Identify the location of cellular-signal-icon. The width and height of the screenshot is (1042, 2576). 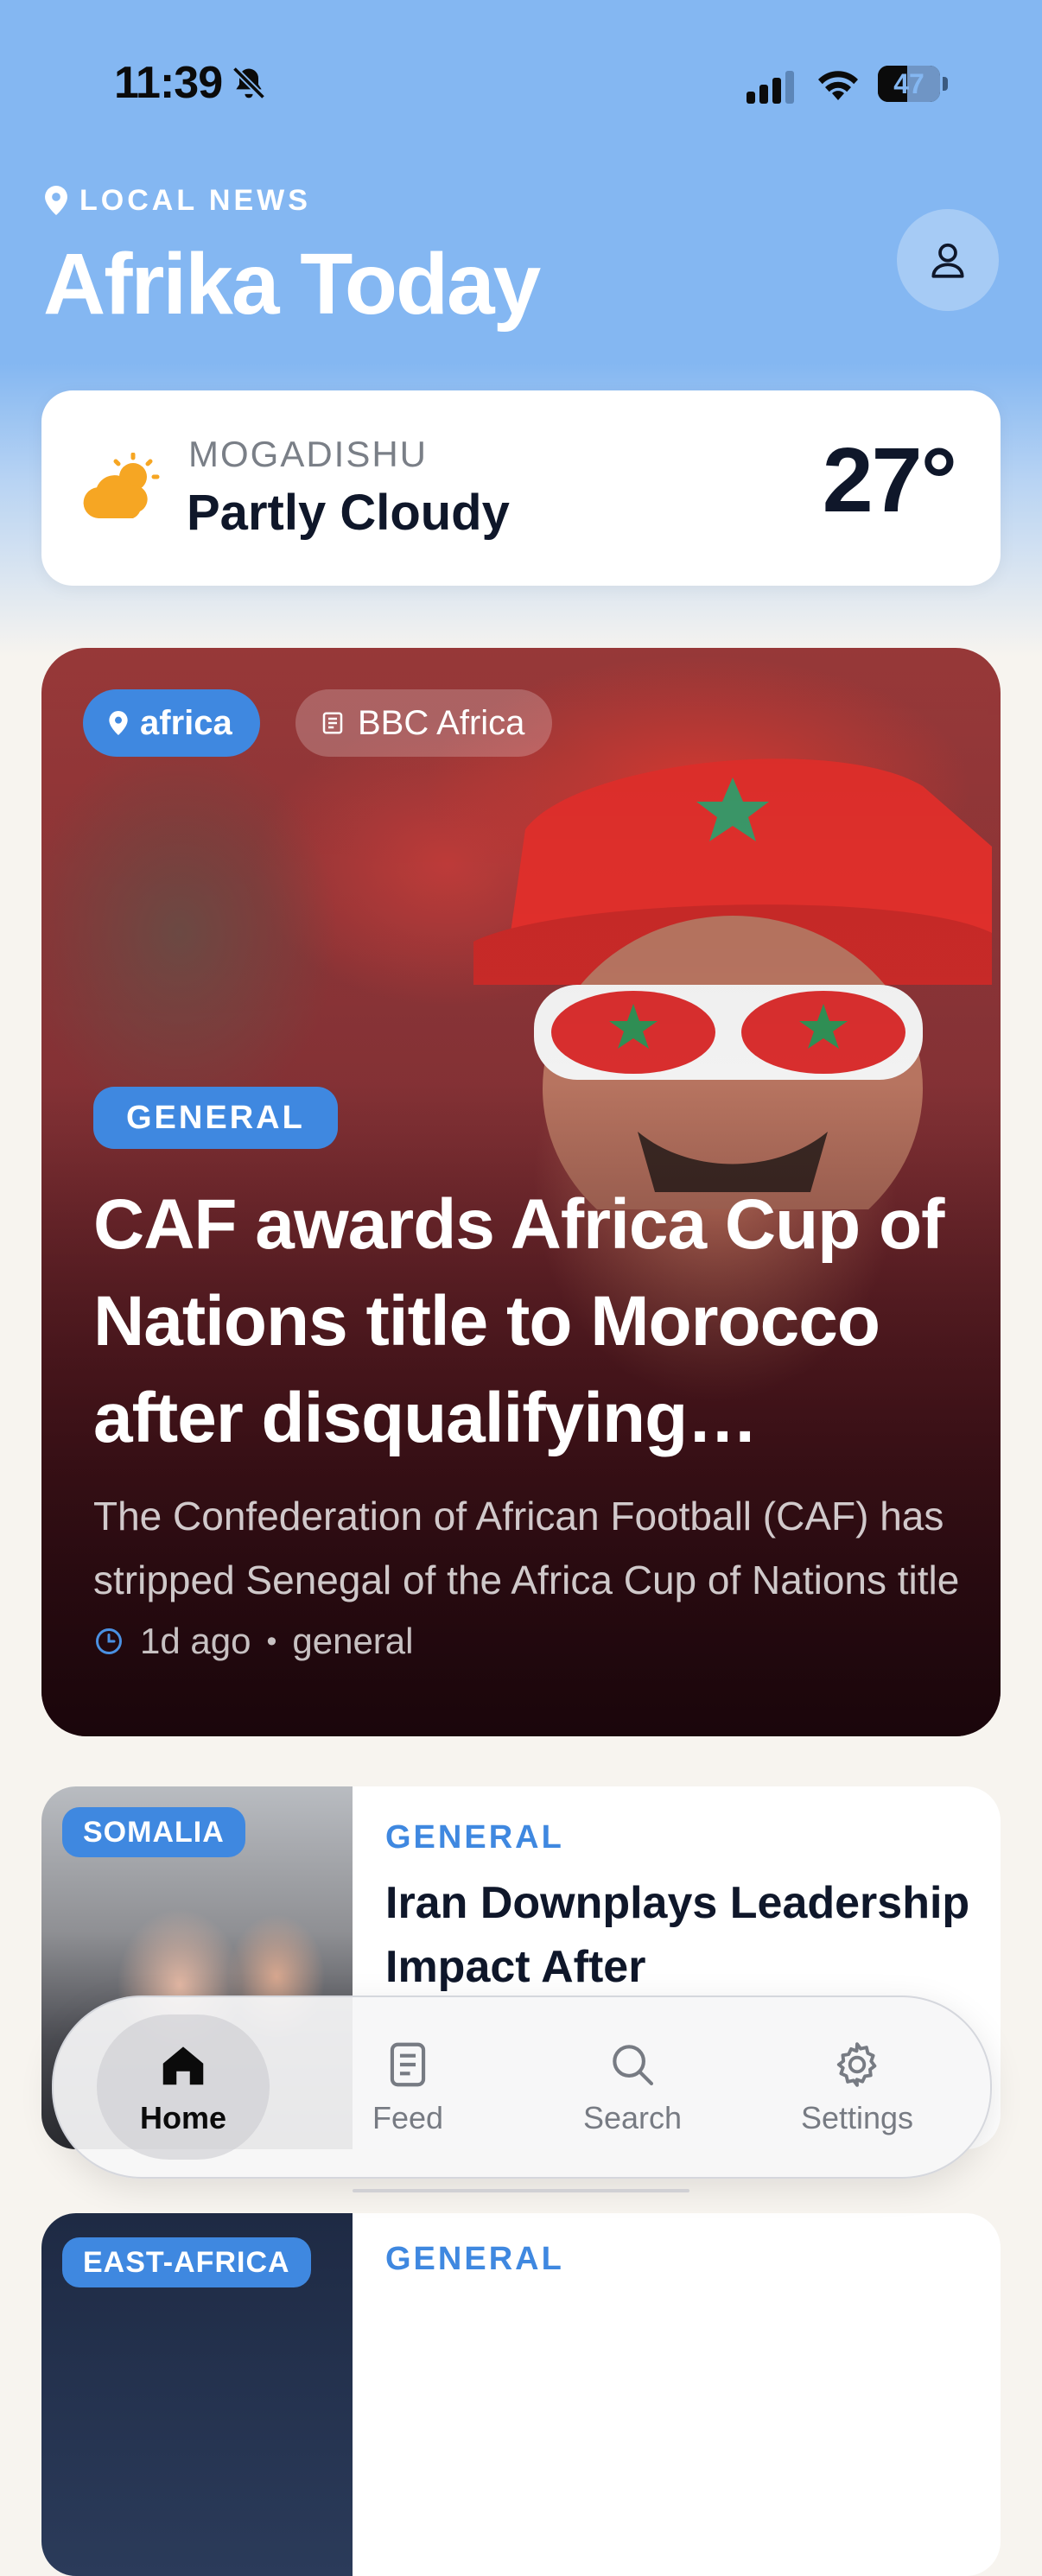
(770, 87).